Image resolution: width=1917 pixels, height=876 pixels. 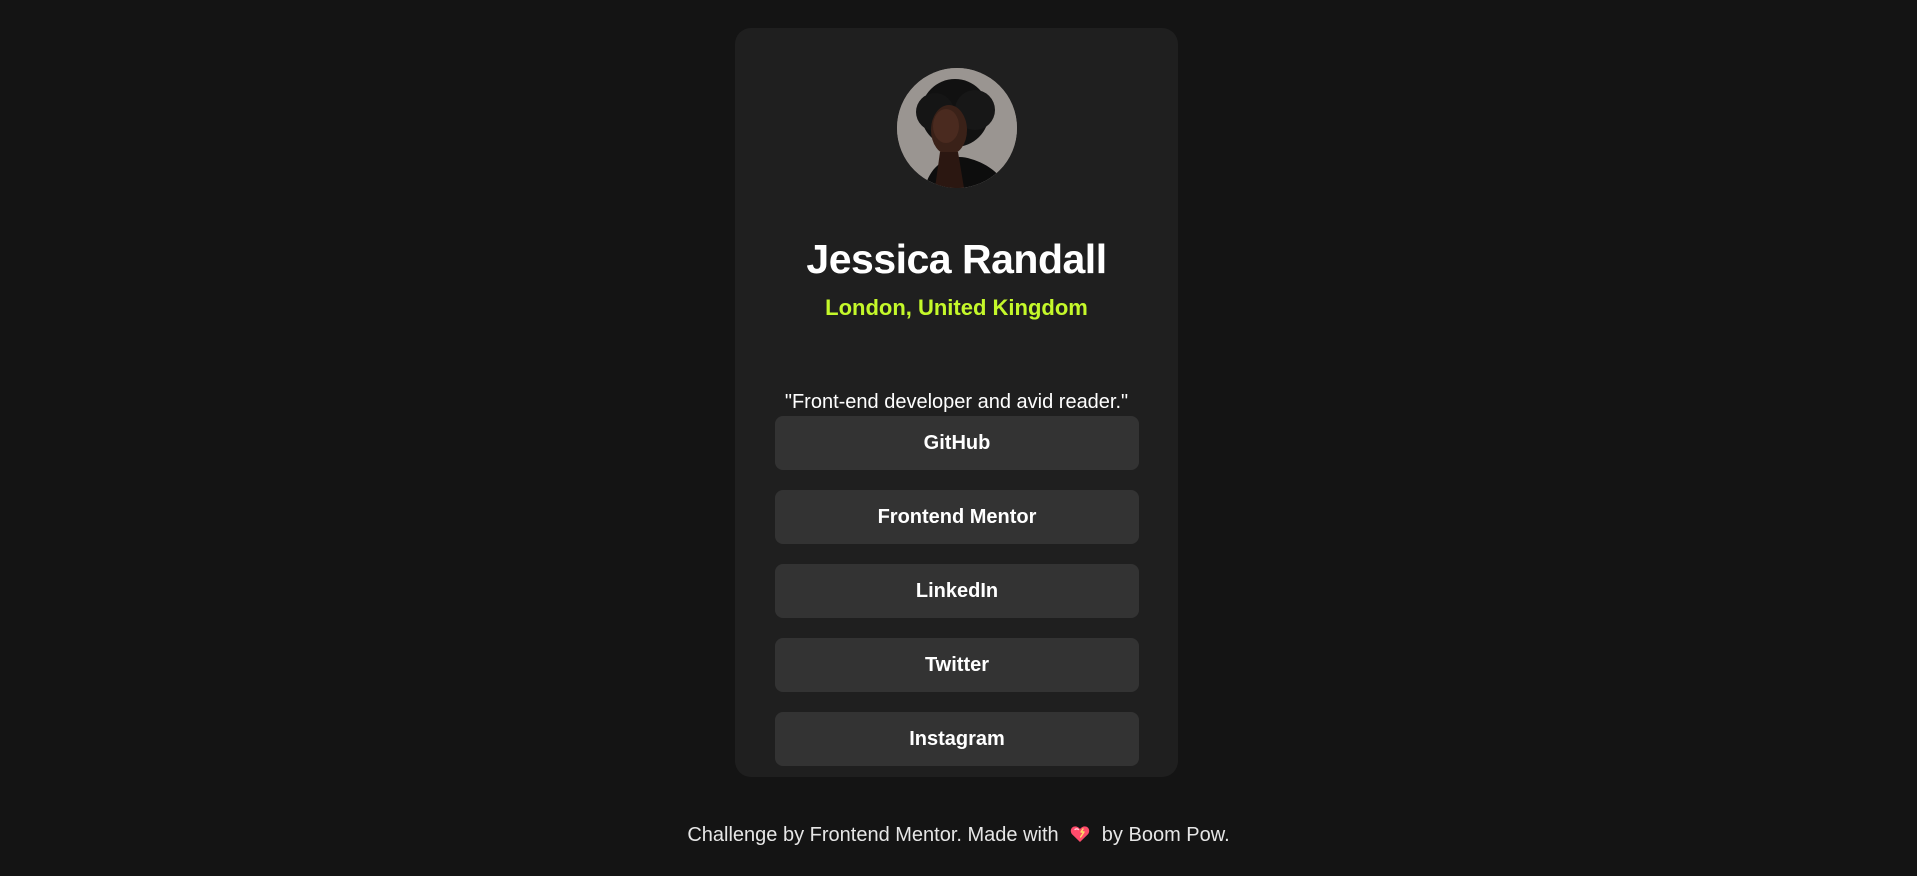 I want to click on twitter-link-button: Twitter, so click(x=957, y=665).